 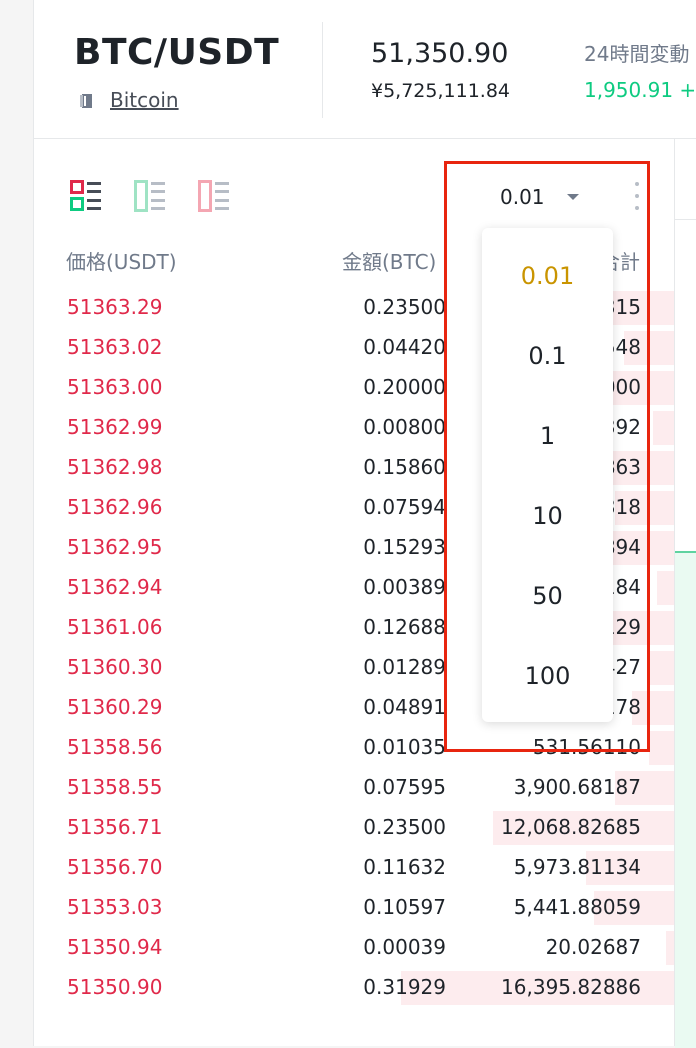 What do you see at coordinates (322, 70) in the screenshot?
I see `header-divider` at bounding box center [322, 70].